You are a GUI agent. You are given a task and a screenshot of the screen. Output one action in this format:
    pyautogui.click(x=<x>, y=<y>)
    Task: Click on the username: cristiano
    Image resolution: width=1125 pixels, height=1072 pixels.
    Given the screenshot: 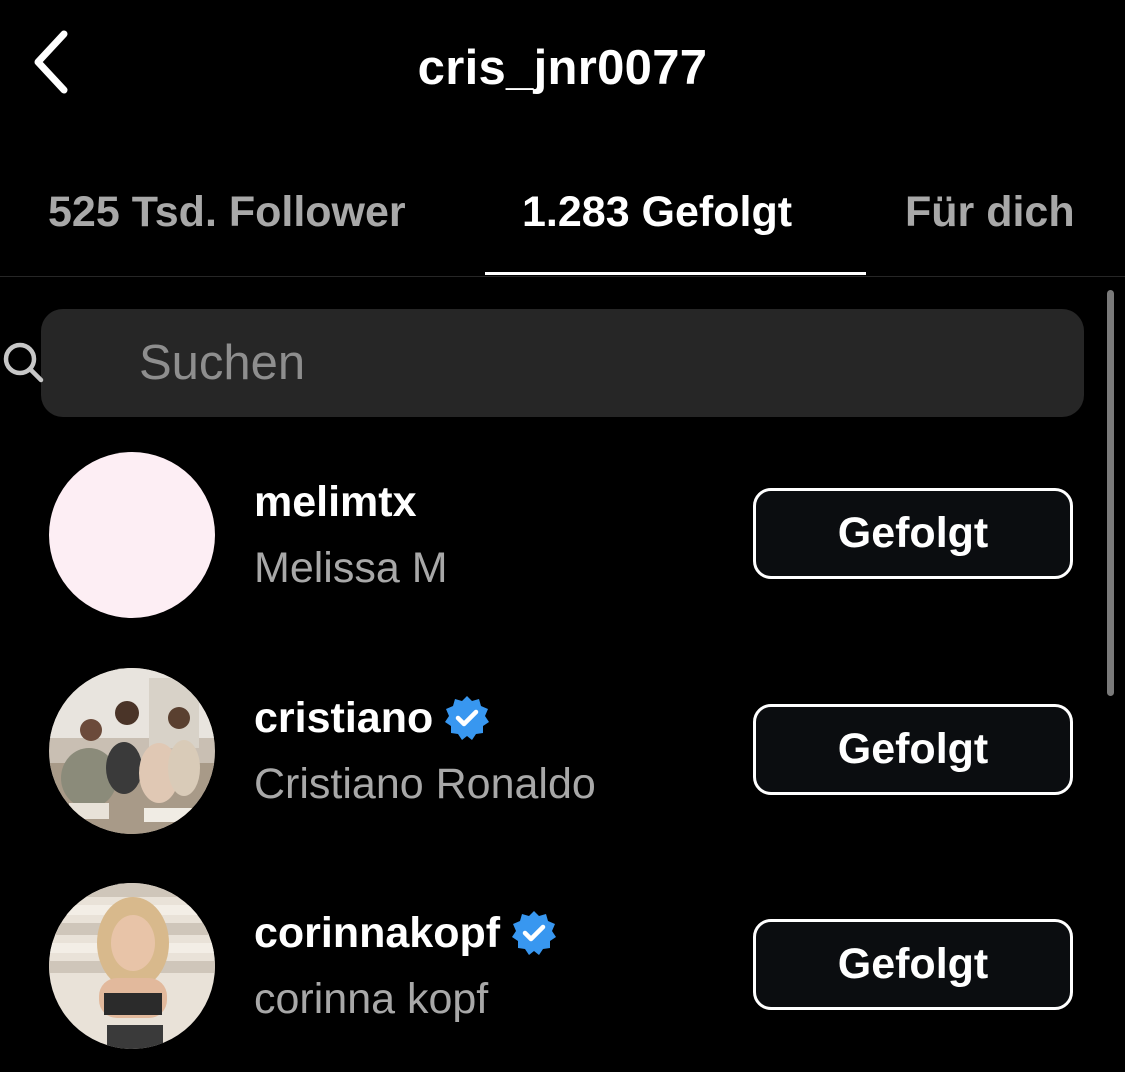 What is the action you would take?
    pyautogui.click(x=343, y=718)
    